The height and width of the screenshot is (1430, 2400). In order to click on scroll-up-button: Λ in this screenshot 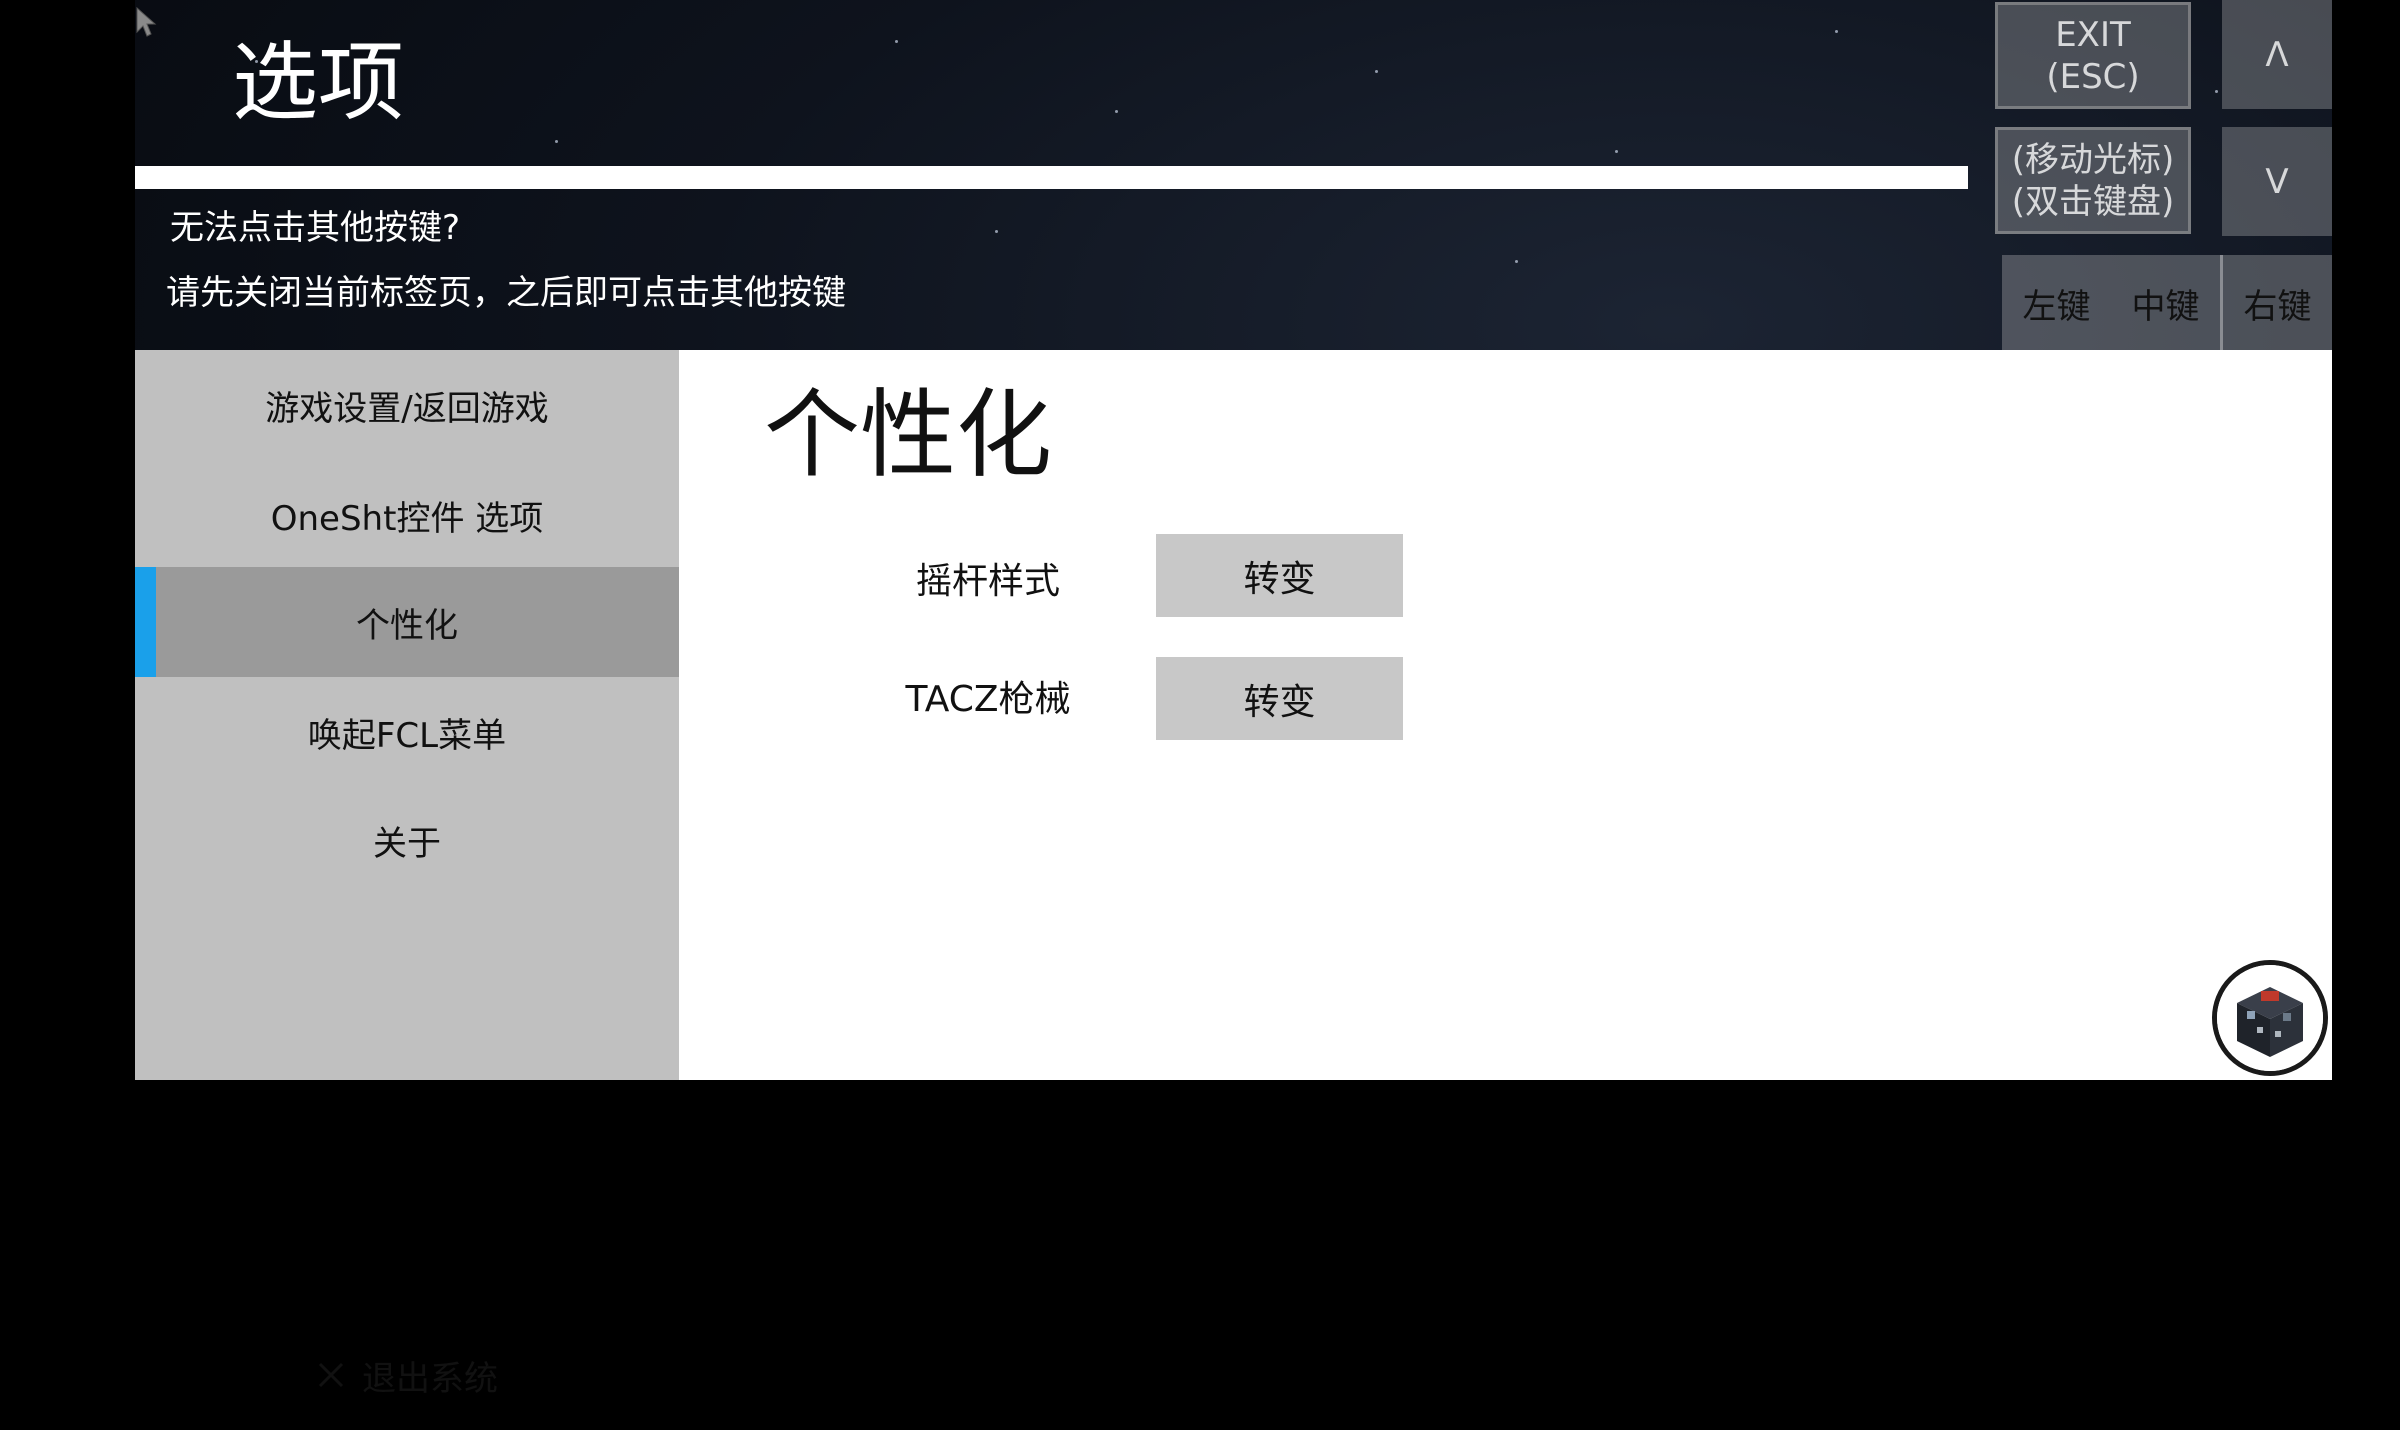, I will do `click(2277, 54)`.